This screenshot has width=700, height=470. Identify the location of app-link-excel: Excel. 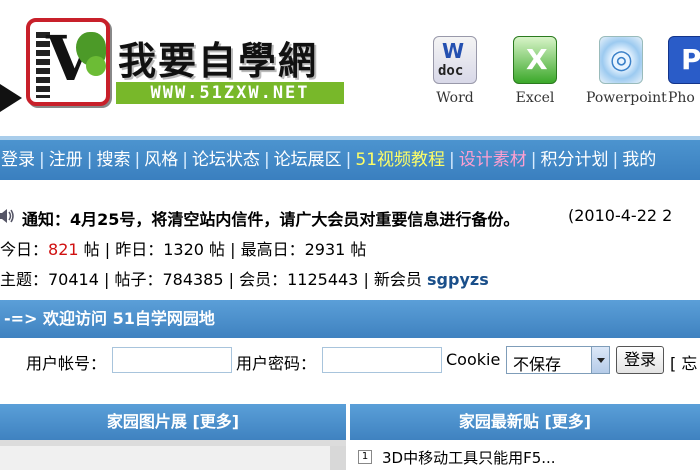
(535, 71).